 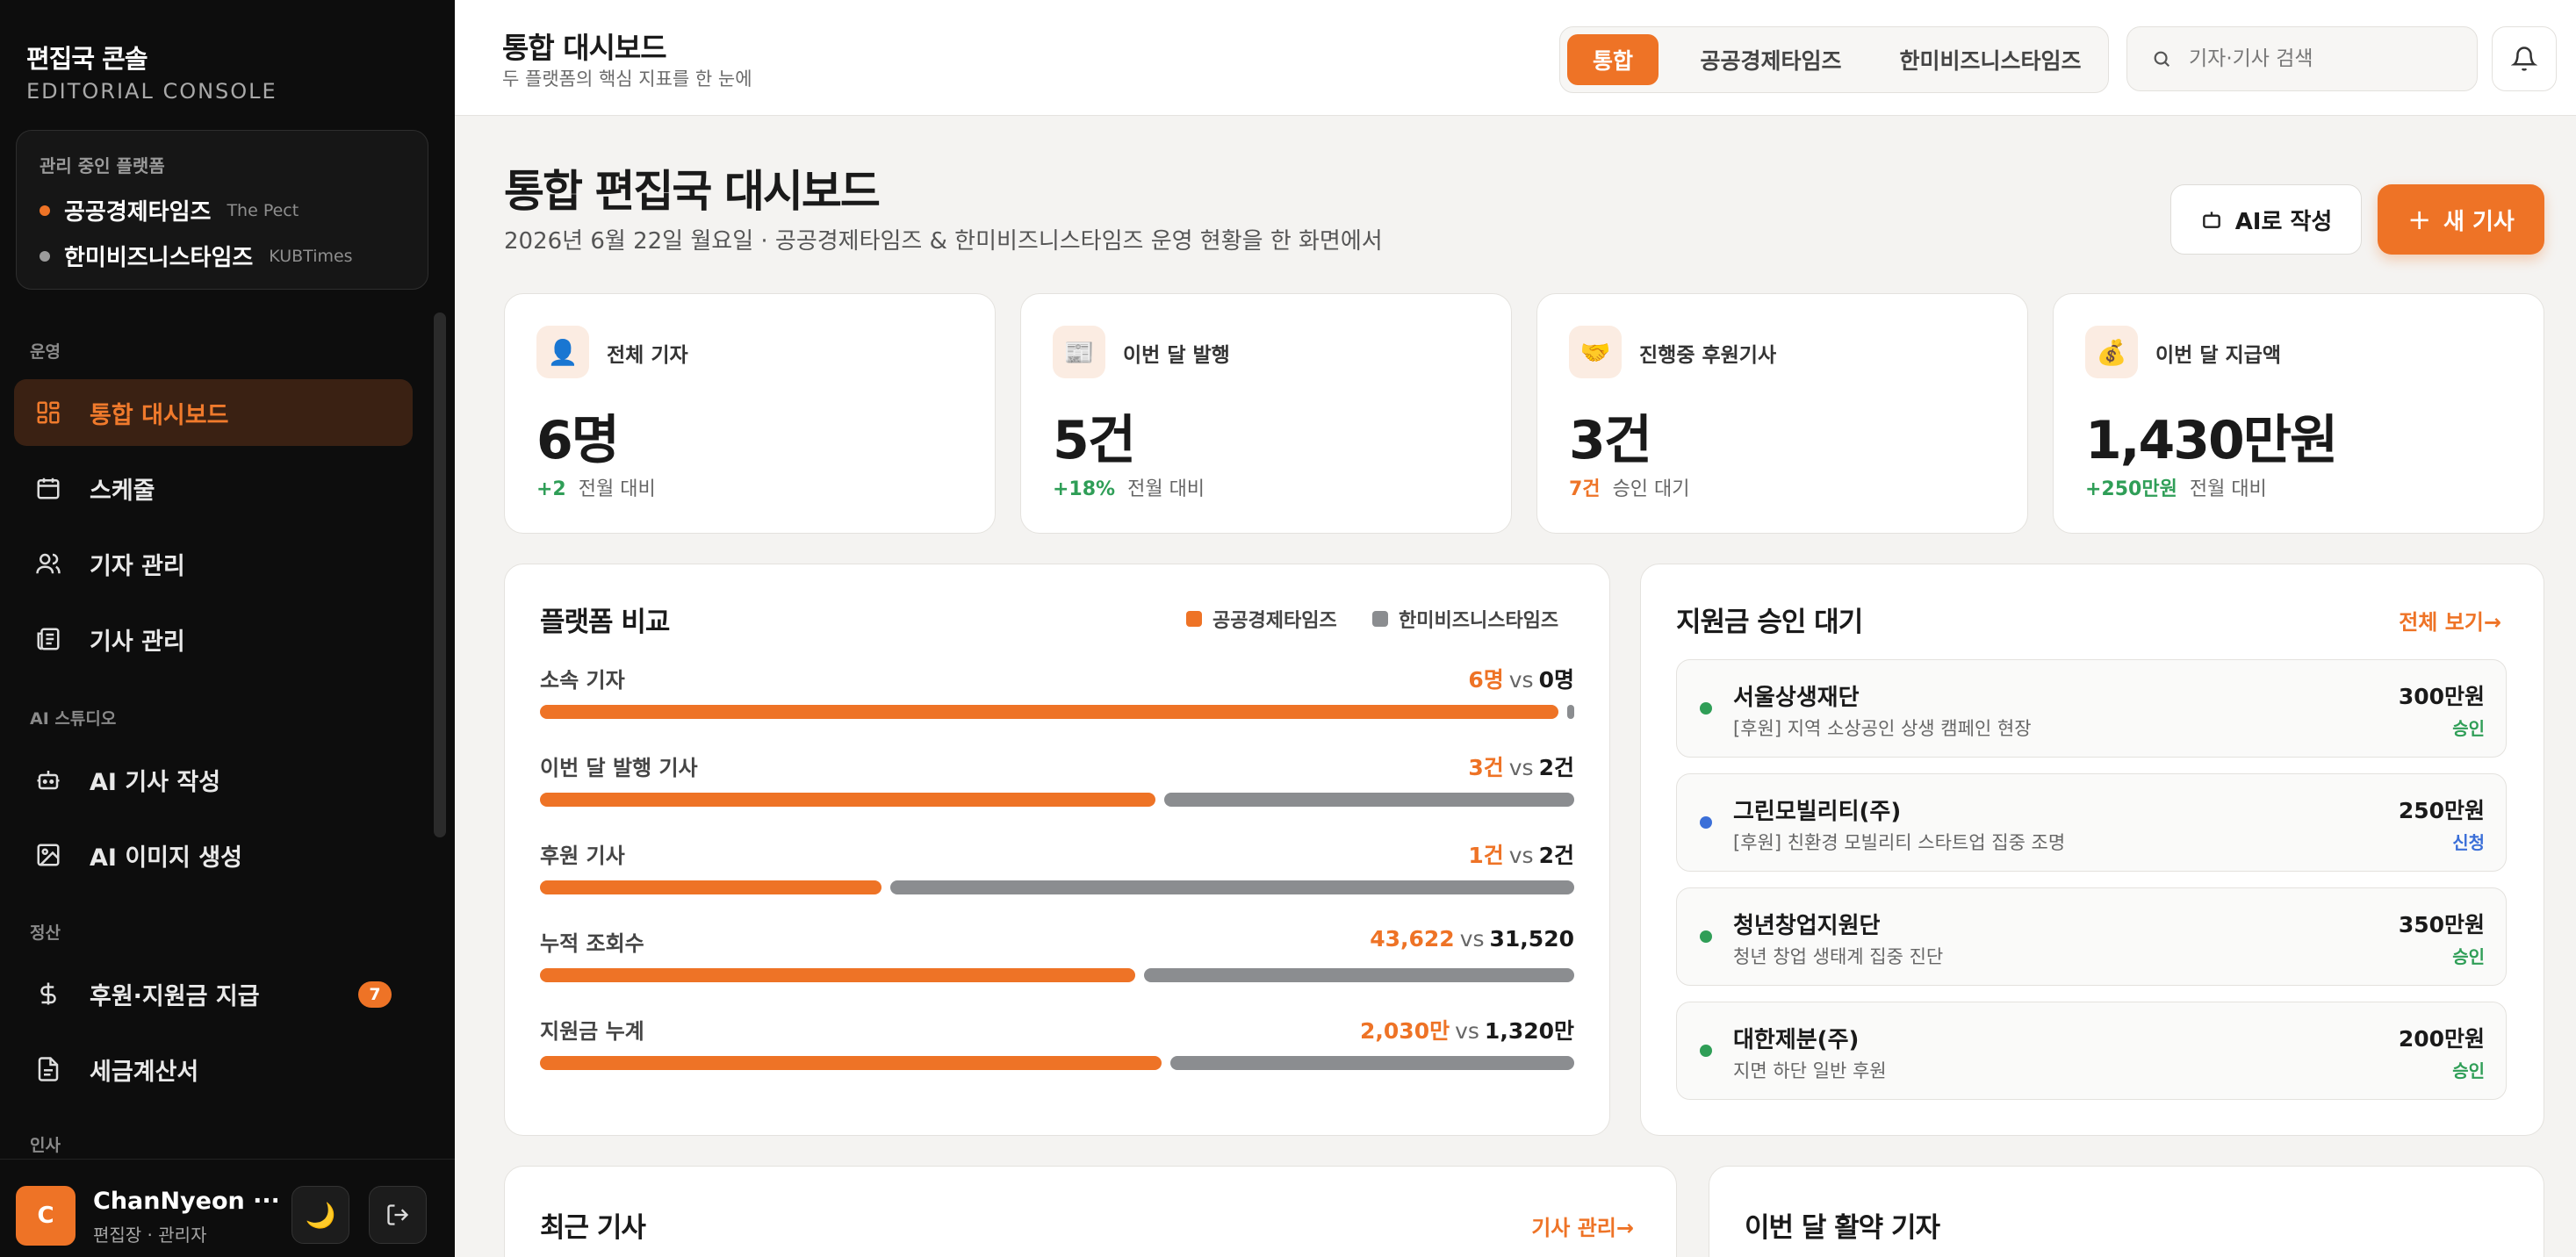 What do you see at coordinates (2091, 708) in the screenshot?
I see `grant-item: 서울상생재단 [후원] 지역 소상공인 상생 캠페인 현장 300만원 승인` at bounding box center [2091, 708].